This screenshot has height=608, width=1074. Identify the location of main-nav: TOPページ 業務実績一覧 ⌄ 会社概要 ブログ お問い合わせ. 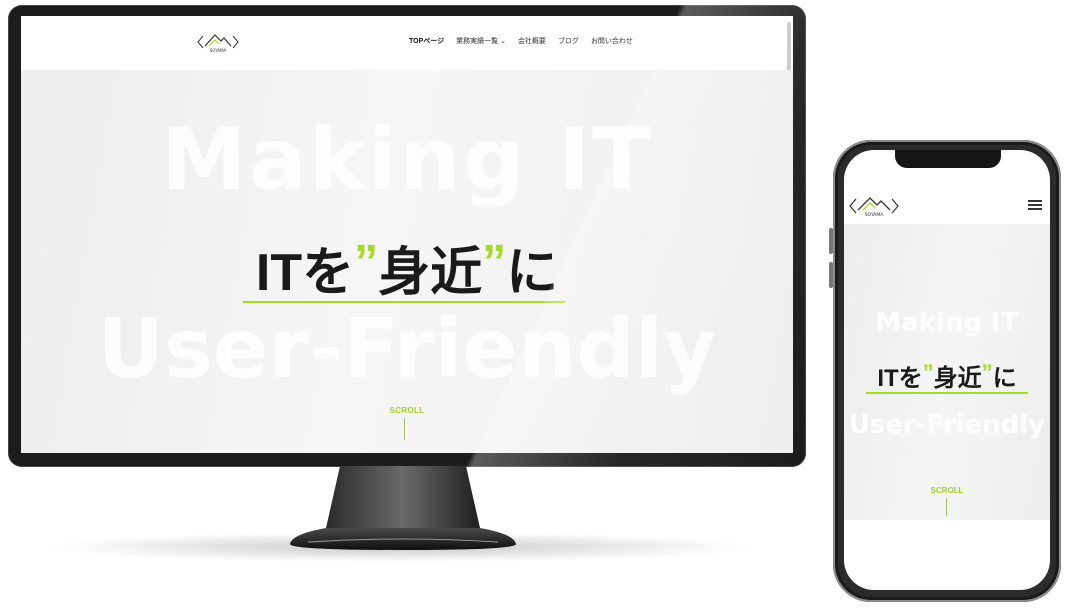
(521, 41).